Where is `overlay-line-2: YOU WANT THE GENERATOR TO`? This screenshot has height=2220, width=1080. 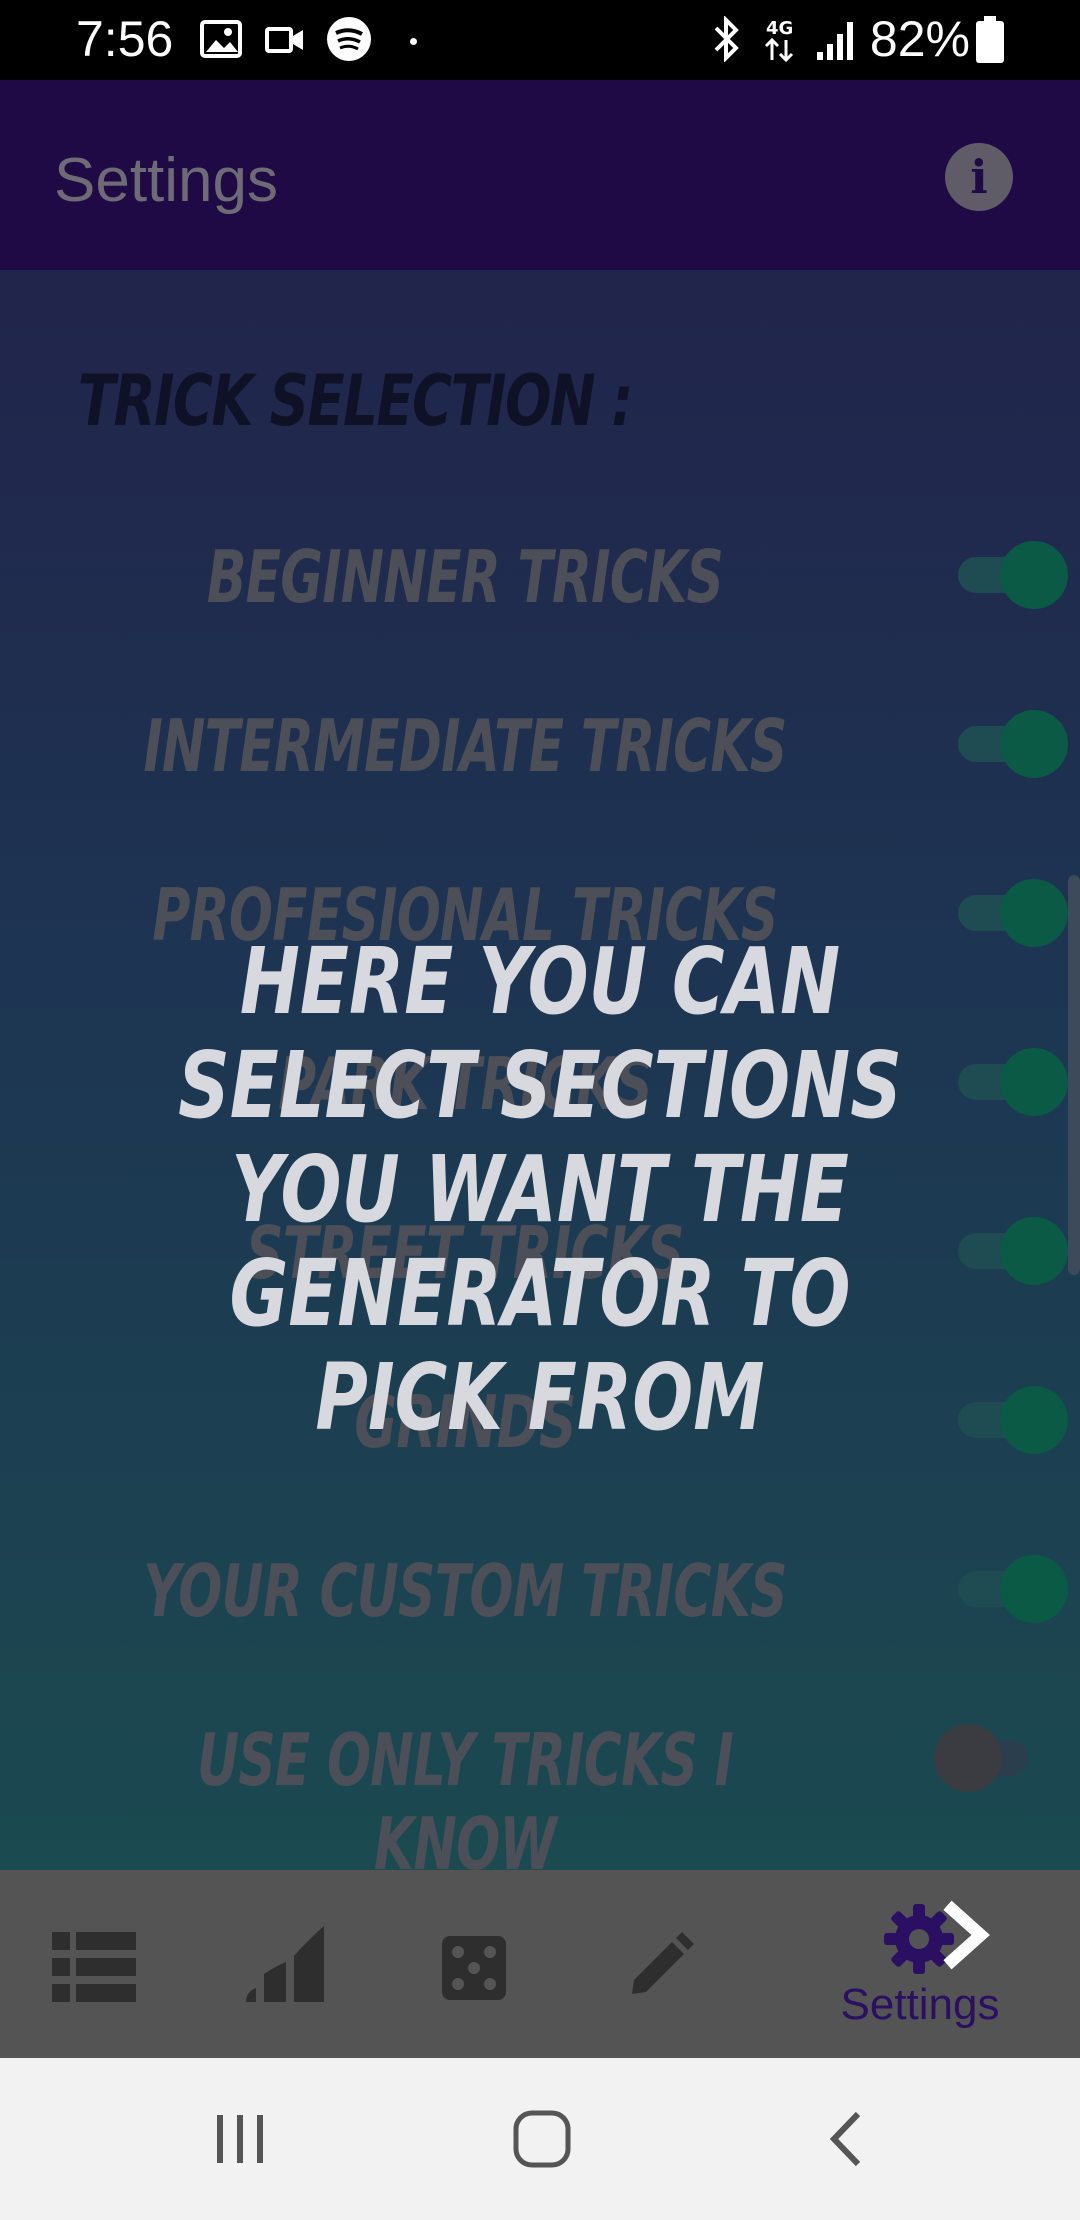 overlay-line-2: YOU WANT THE GENERATOR TO is located at coordinates (540, 1241).